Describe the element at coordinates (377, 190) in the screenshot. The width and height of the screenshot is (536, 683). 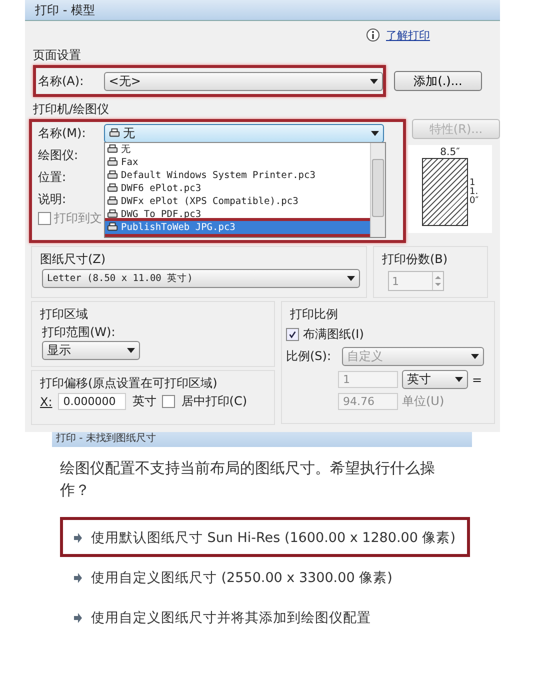
I see `scrollbar` at that location.